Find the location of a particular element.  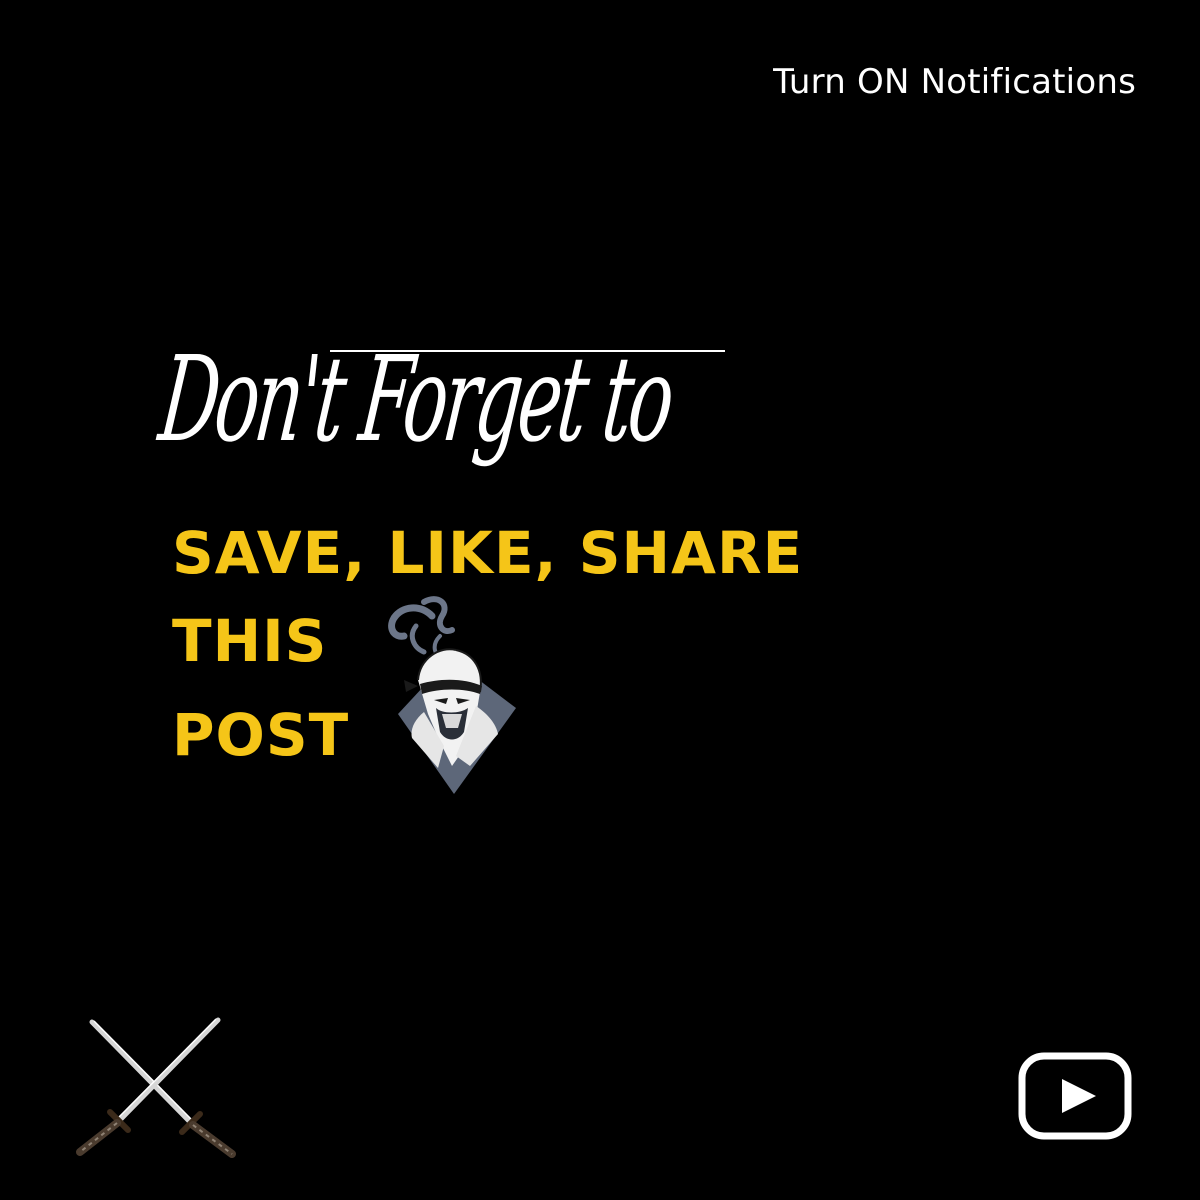

cta-line-this: THIS is located at coordinates (250, 641).